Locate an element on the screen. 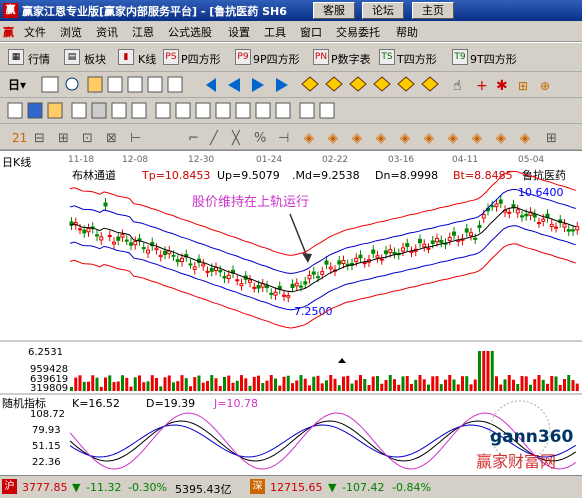 Image resolution: width=582 pixels, height=498 pixels. pen-icon is located at coordinates (243, 110).